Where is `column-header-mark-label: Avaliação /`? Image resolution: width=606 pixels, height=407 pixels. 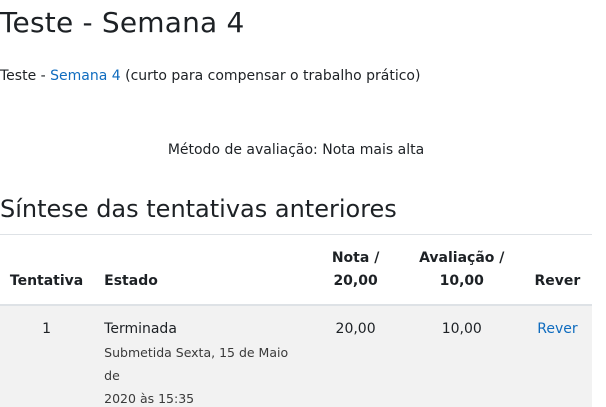
column-header-mark-label: Avaliação / is located at coordinates (462, 258).